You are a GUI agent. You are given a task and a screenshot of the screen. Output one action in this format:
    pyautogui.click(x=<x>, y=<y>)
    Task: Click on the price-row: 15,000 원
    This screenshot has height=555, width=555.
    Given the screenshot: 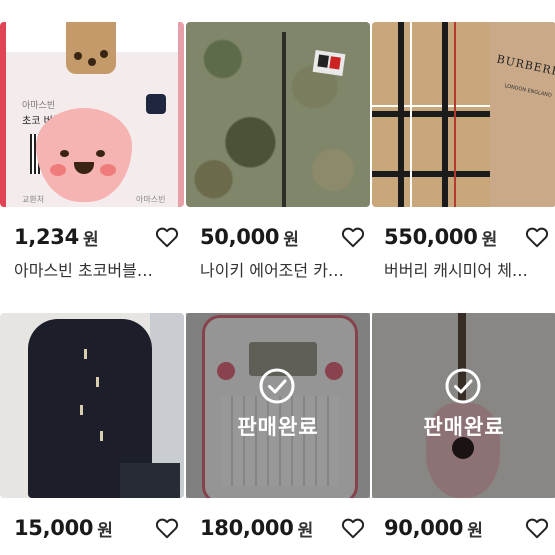 What is the action you would take?
    pyautogui.click(x=97, y=528)
    